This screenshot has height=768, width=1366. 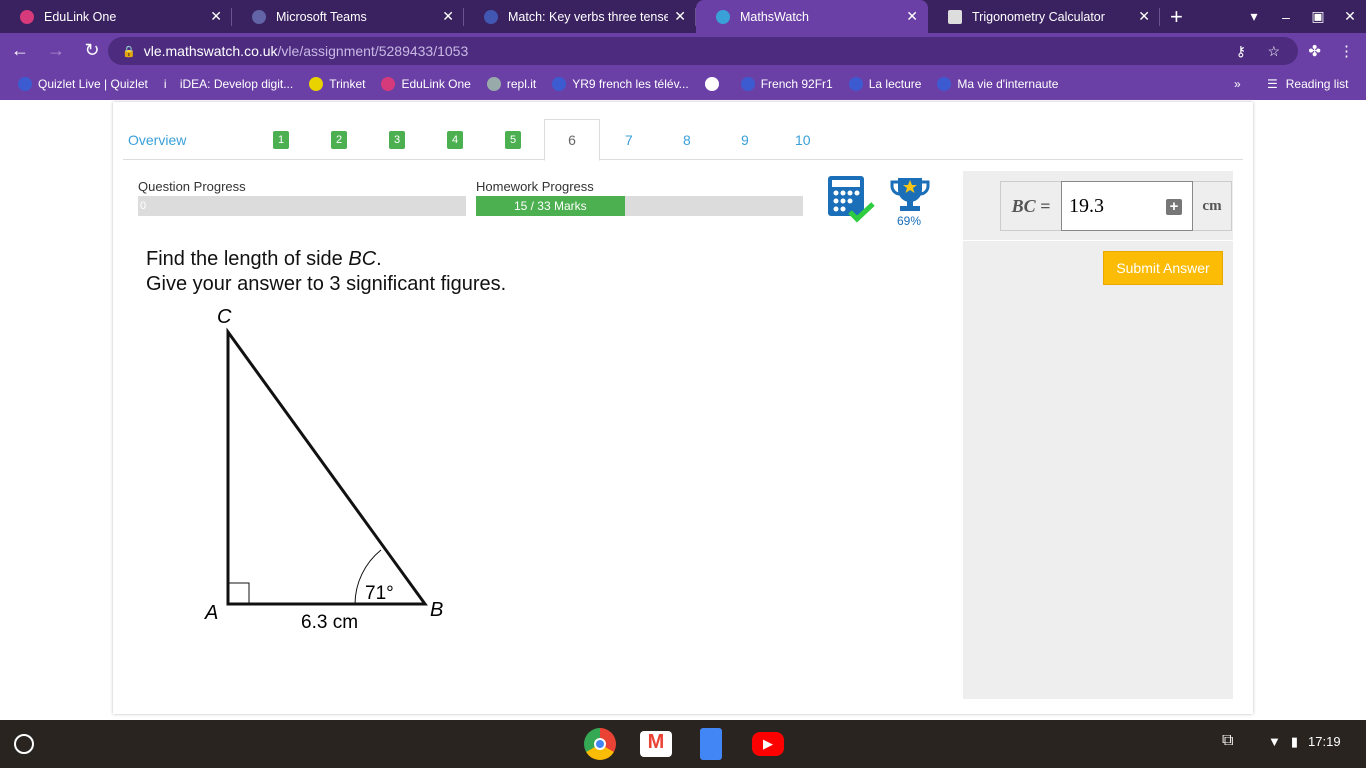 What do you see at coordinates (1274, 741) in the screenshot?
I see `wifi-icon: ▼` at bounding box center [1274, 741].